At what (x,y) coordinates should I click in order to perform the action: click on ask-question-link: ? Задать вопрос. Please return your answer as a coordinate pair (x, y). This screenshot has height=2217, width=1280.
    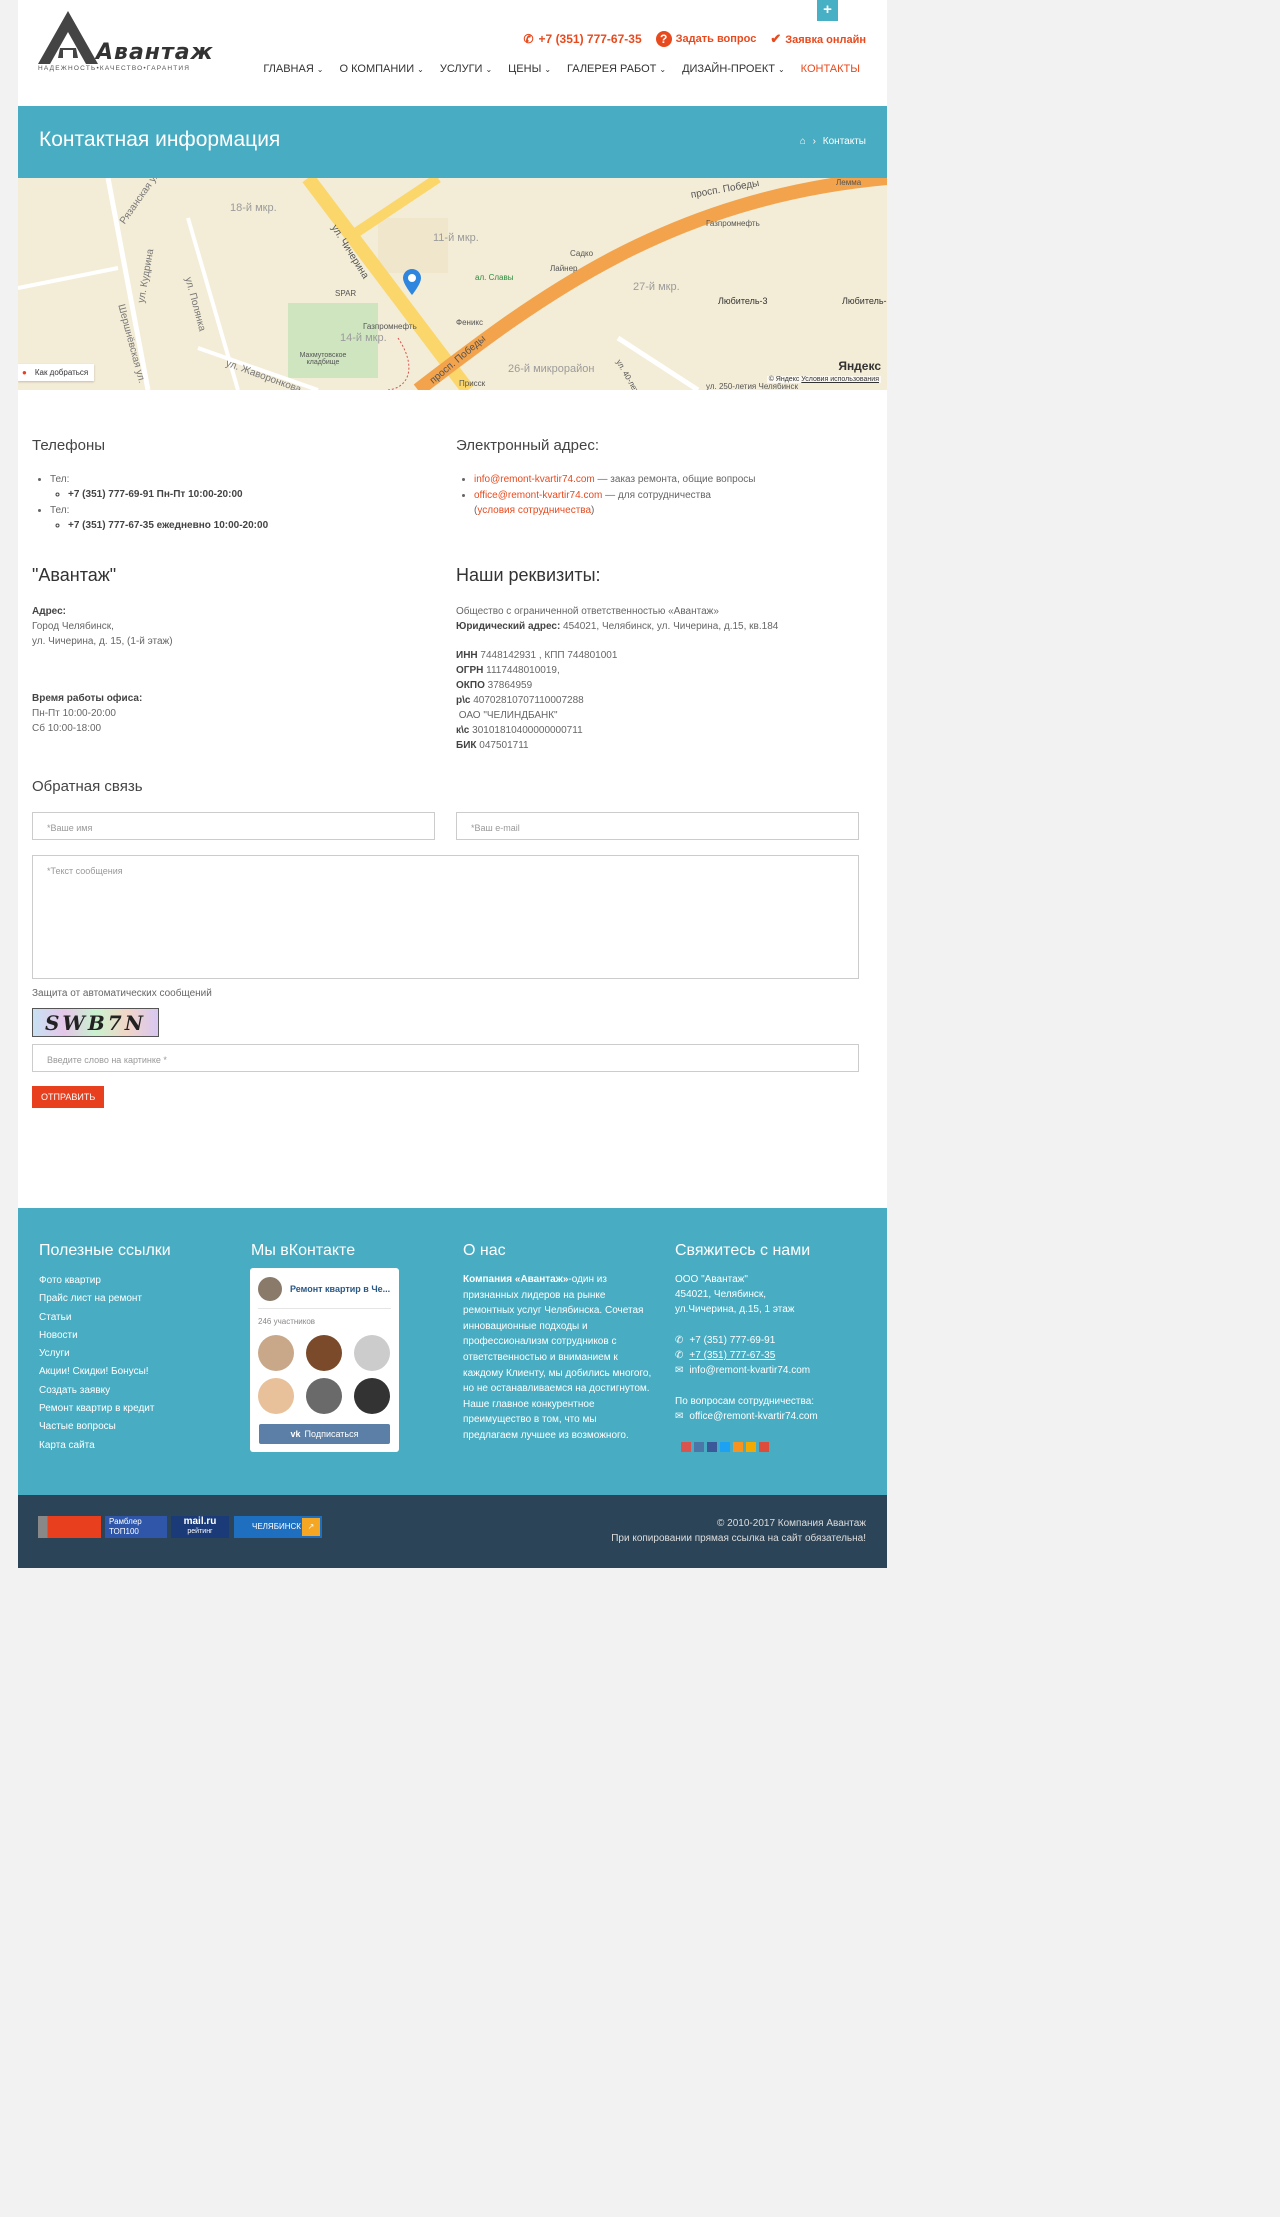
    Looking at the image, I should click on (705, 39).